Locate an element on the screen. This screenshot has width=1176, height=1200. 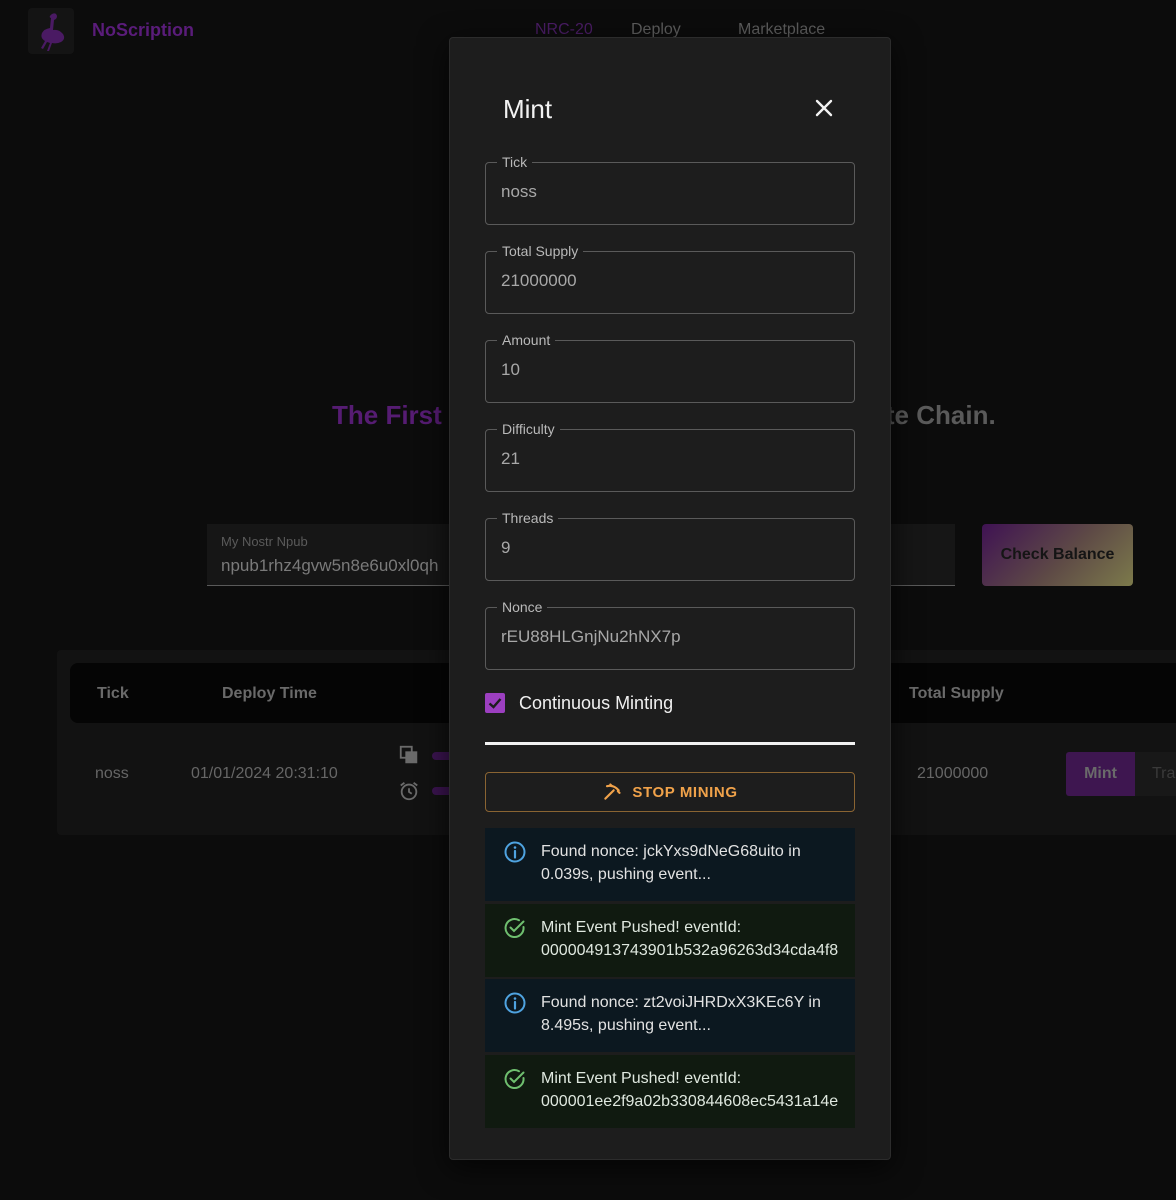
continuous-minting-checkbox is located at coordinates (495, 703).